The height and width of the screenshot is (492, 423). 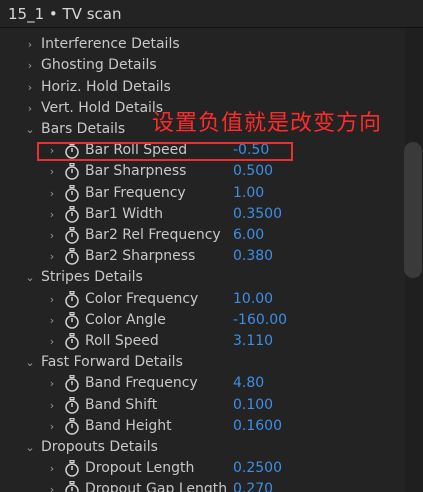 What do you see at coordinates (253, 341) in the screenshot?
I see `property-value: 3.110` at bounding box center [253, 341].